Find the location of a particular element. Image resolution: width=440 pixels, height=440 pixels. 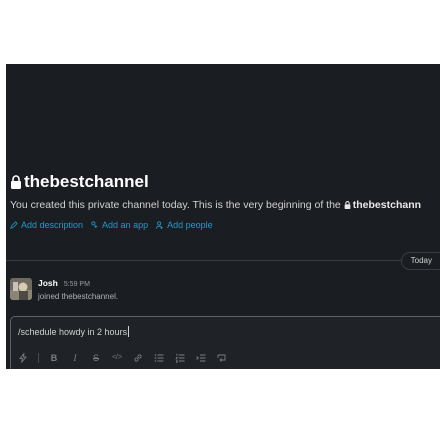

code-icon: </> is located at coordinates (117, 357).